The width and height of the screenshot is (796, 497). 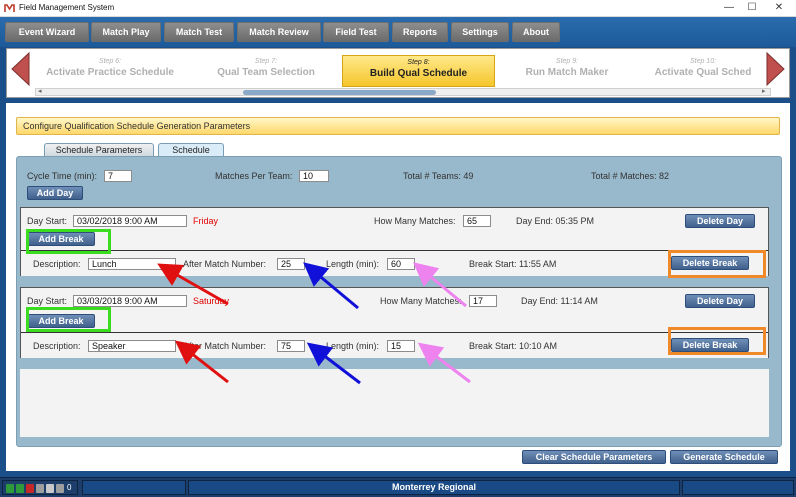 I want to click on window-title: Field Management System, so click(x=67, y=7).